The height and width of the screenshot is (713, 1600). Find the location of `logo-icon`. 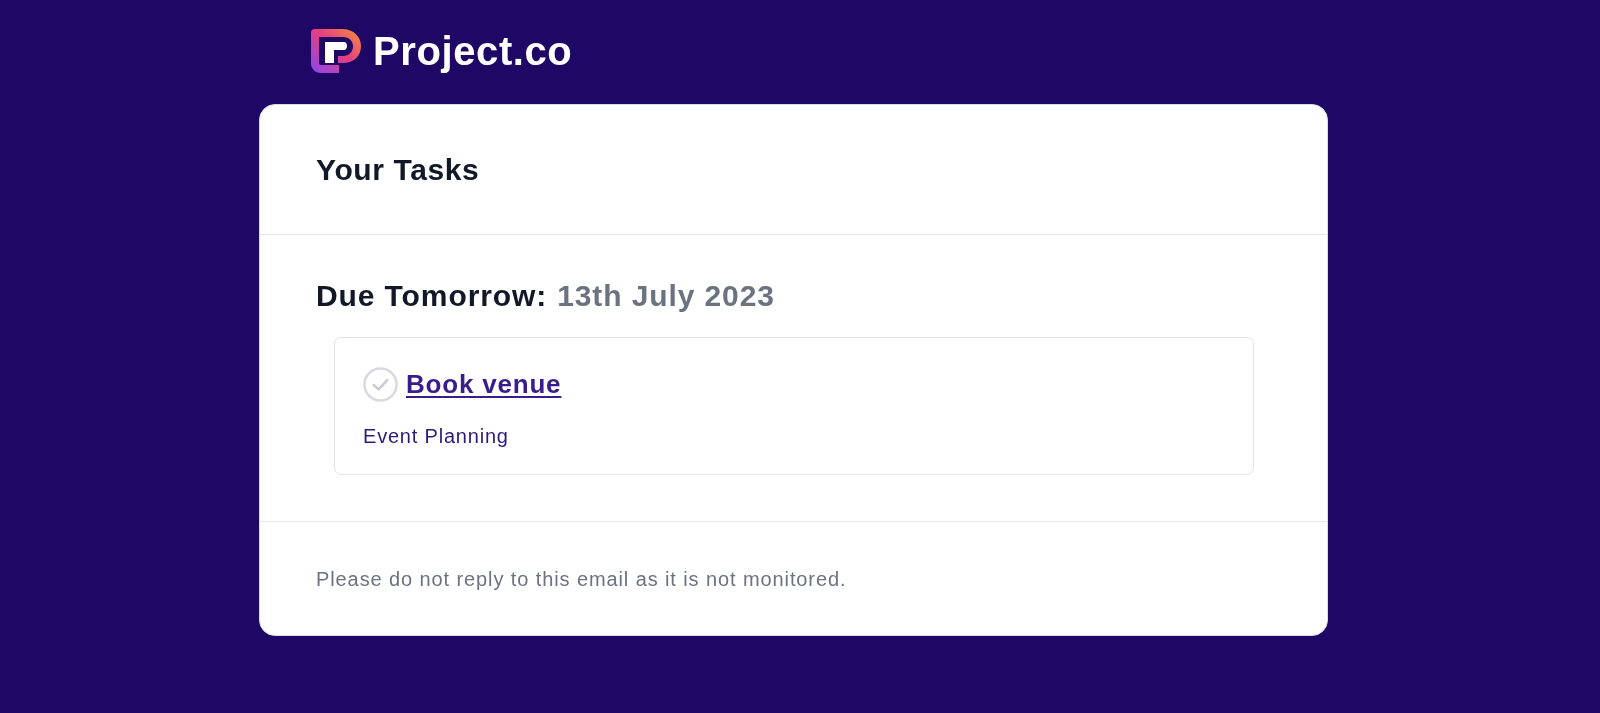

logo-icon is located at coordinates (336, 51).